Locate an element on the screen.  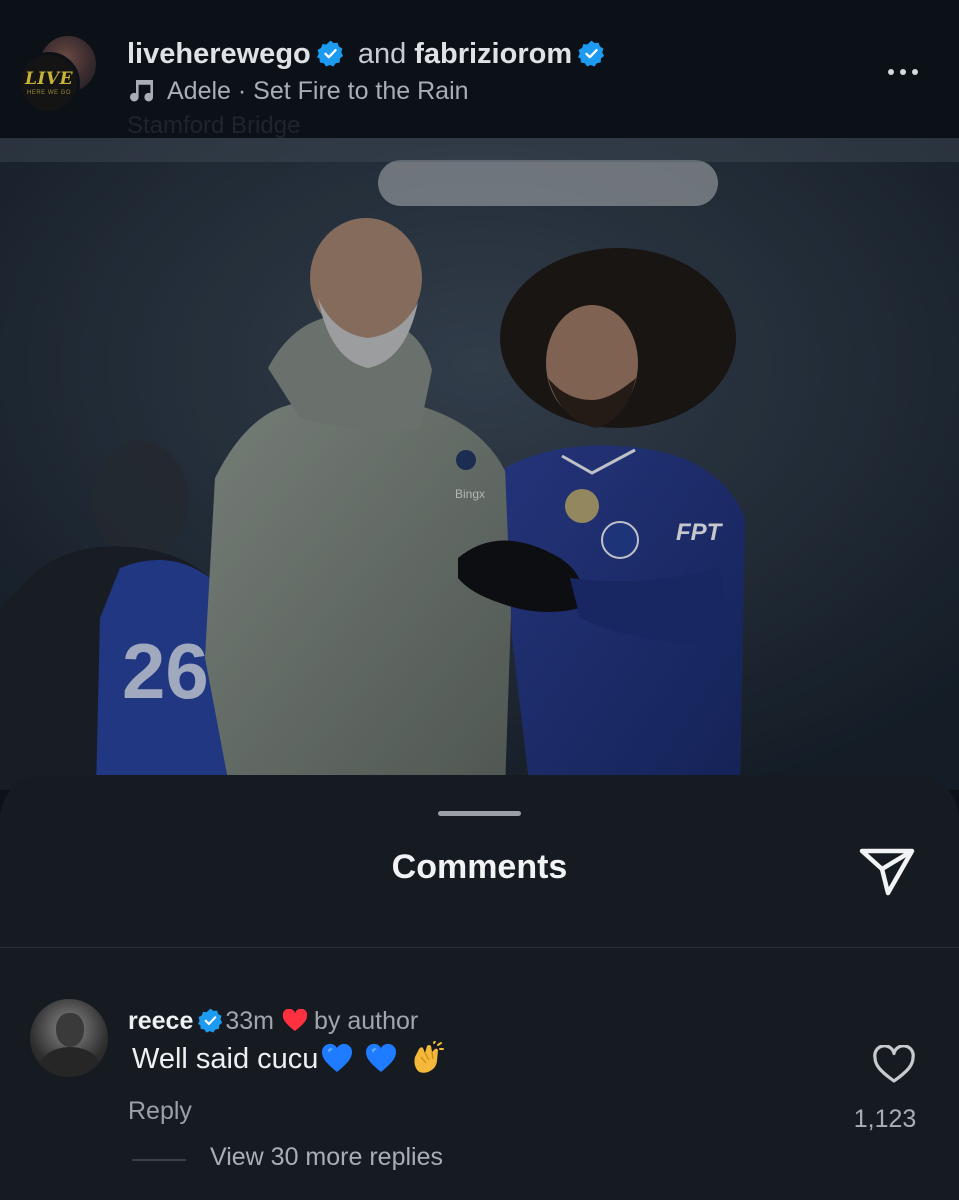
music-info: Adele · Set Fire to the Rain is located at coordinates (298, 91).